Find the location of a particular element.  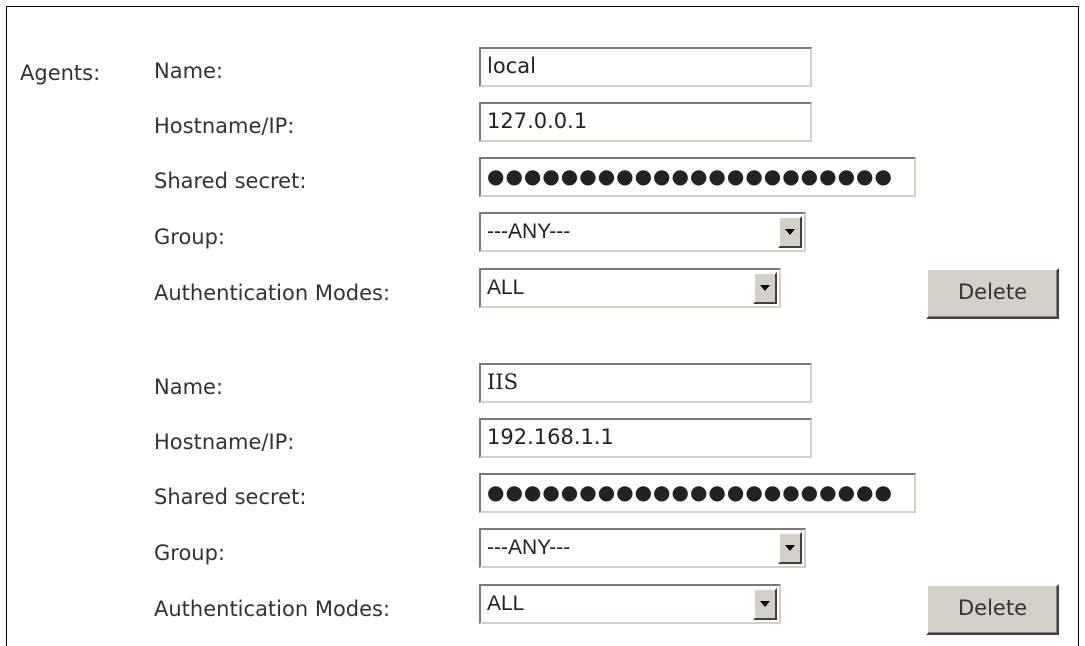

agent-name-input: local is located at coordinates (645, 67).